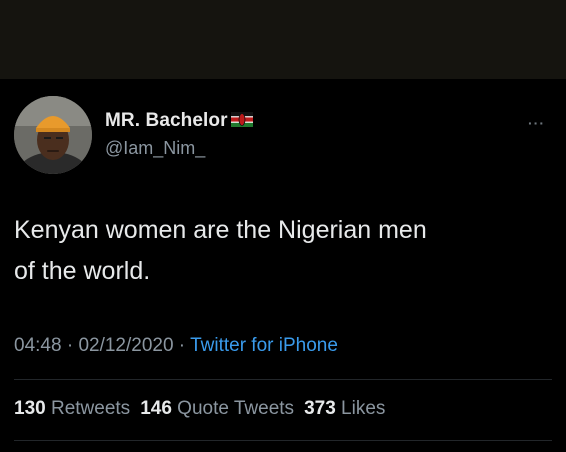 The width and height of the screenshot is (566, 452). I want to click on tweet-text-line-1: Kenyan women are the Nigerian men, so click(220, 230).